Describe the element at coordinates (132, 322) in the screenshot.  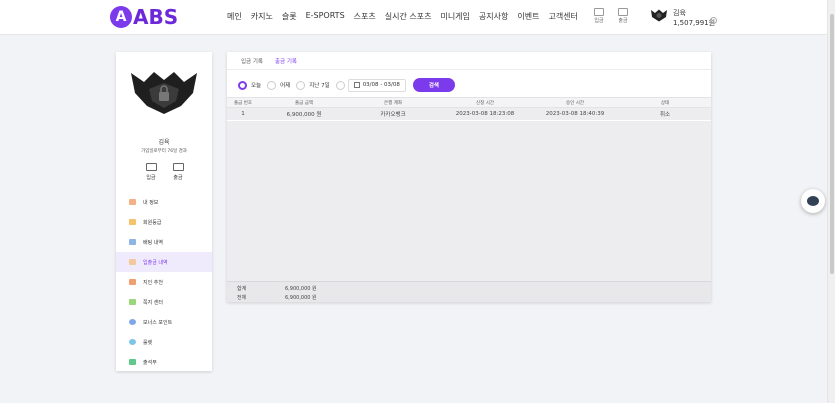
I see `coin-icon` at that location.